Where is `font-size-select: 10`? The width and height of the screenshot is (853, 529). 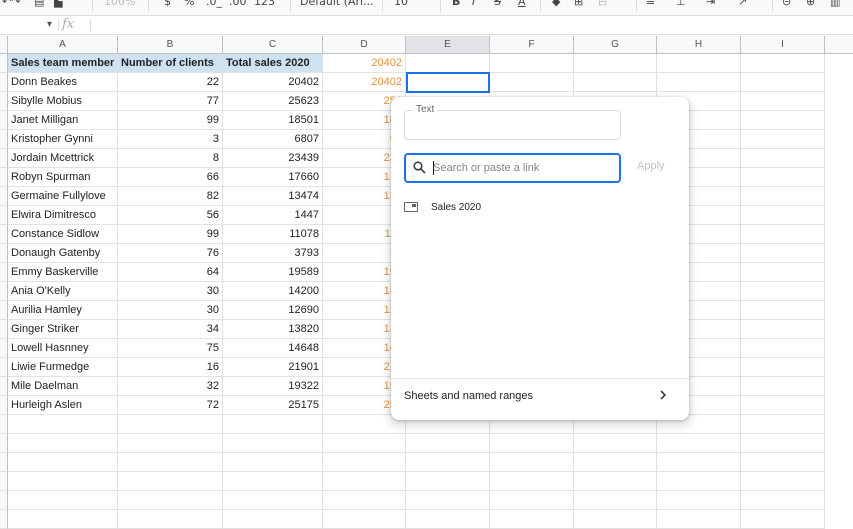 font-size-select: 10 is located at coordinates (401, 4).